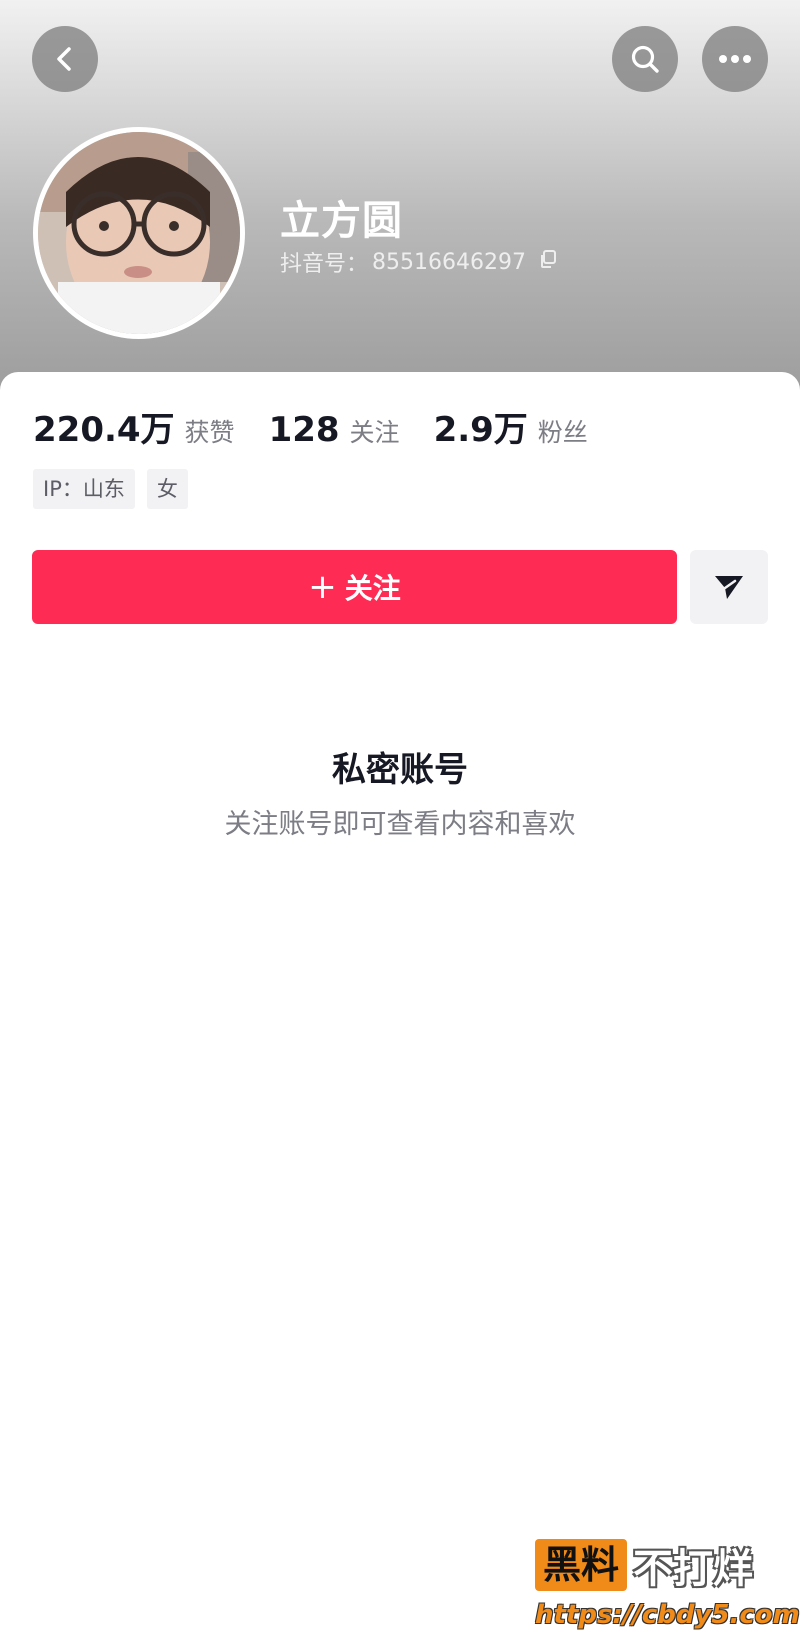 The height and width of the screenshot is (1651, 800). I want to click on send-icon, so click(729, 587).